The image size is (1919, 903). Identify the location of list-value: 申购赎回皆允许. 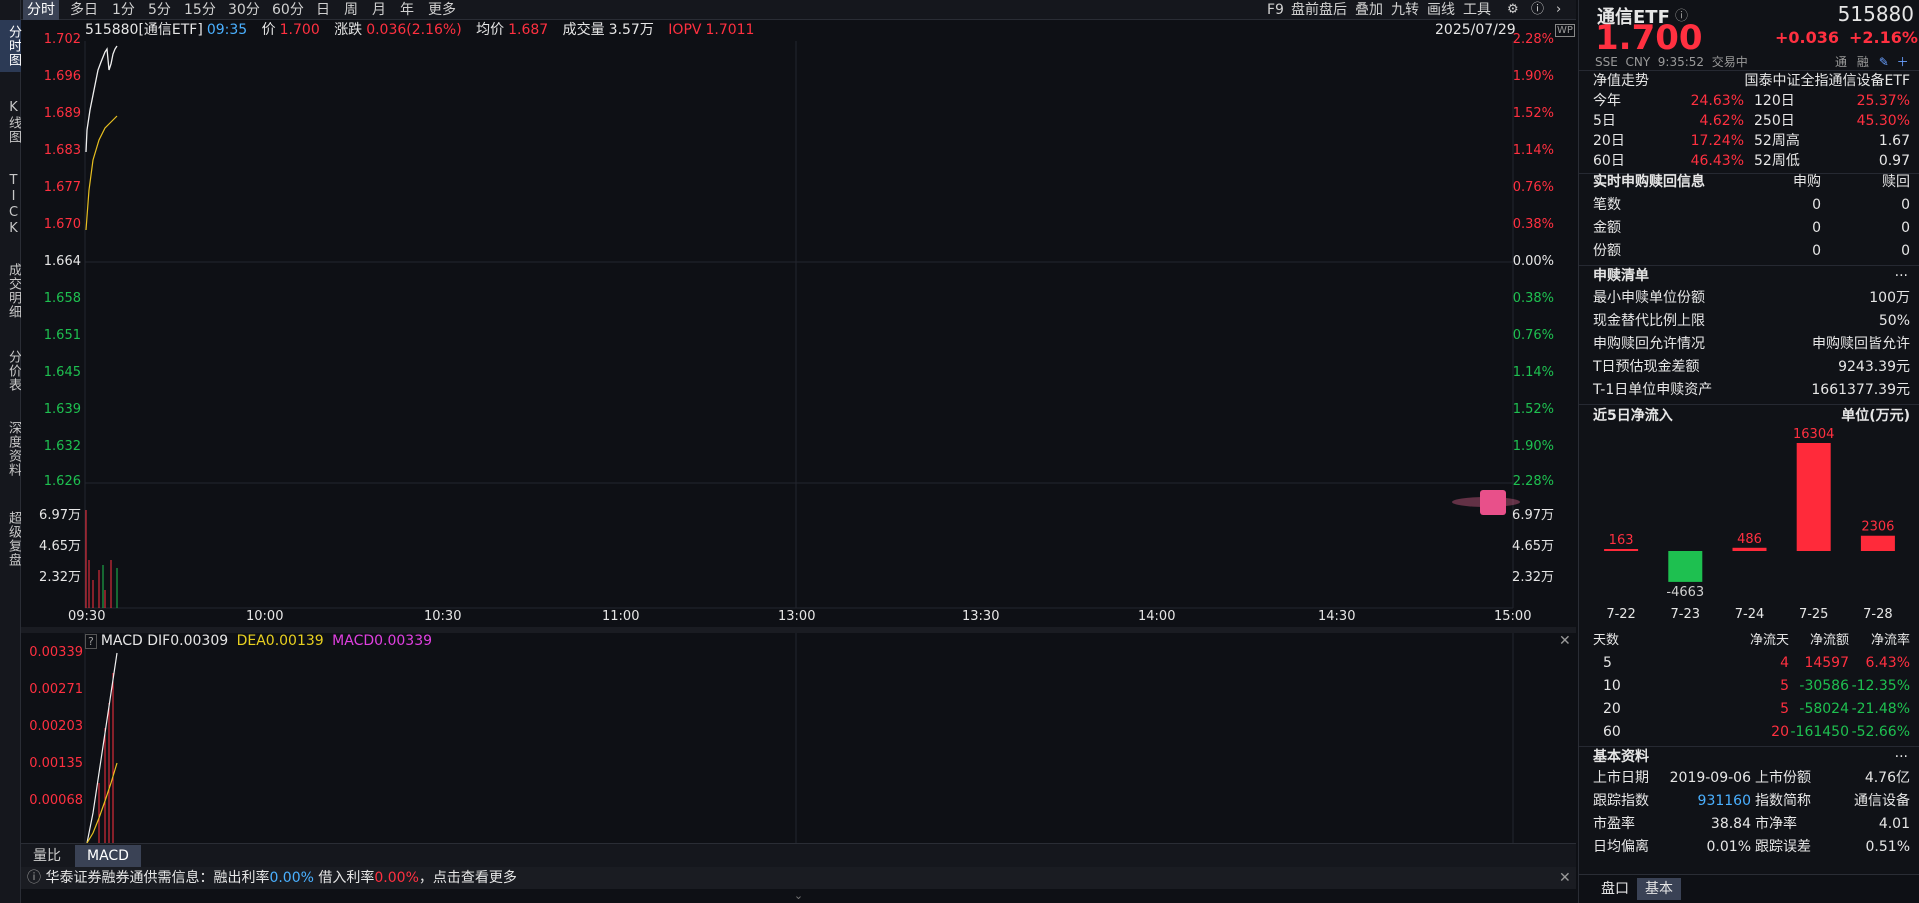
(1861, 344).